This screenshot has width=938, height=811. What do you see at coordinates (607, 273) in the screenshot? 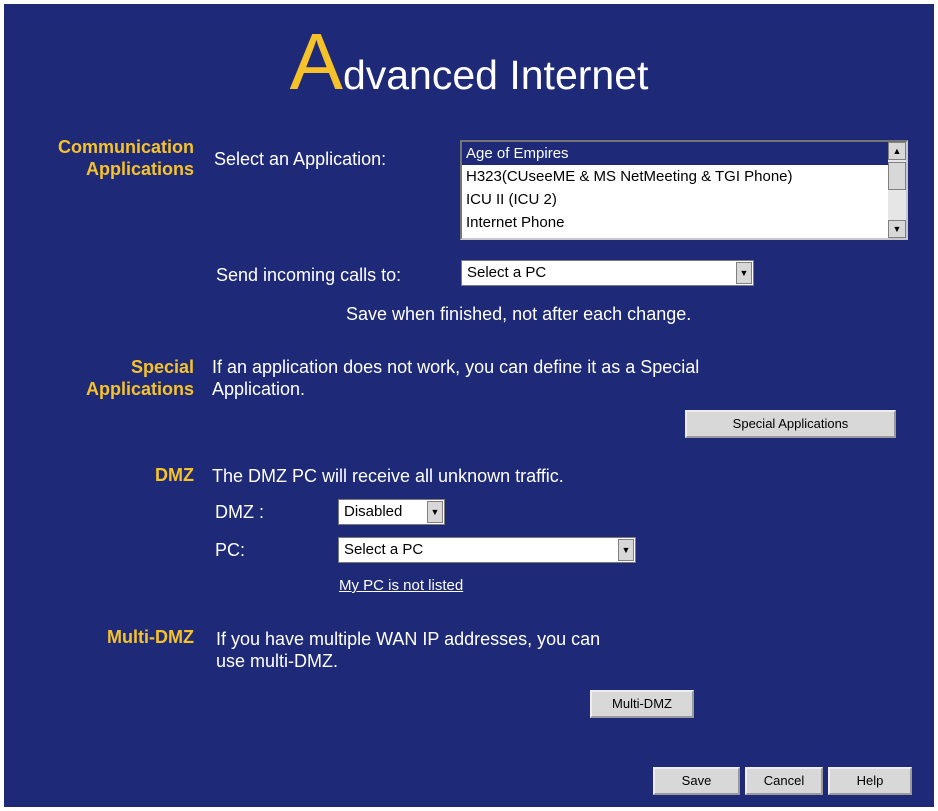
I see `send-calls-select: Select a PC ▼` at bounding box center [607, 273].